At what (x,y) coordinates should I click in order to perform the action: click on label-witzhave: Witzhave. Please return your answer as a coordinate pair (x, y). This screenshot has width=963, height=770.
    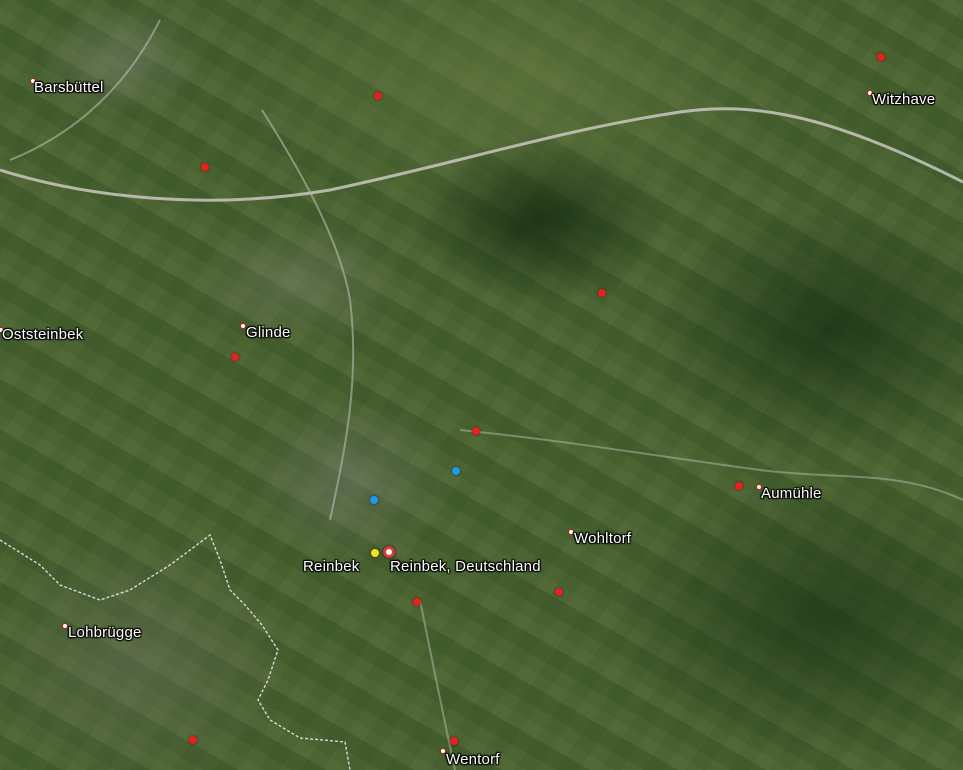
    Looking at the image, I should click on (904, 99).